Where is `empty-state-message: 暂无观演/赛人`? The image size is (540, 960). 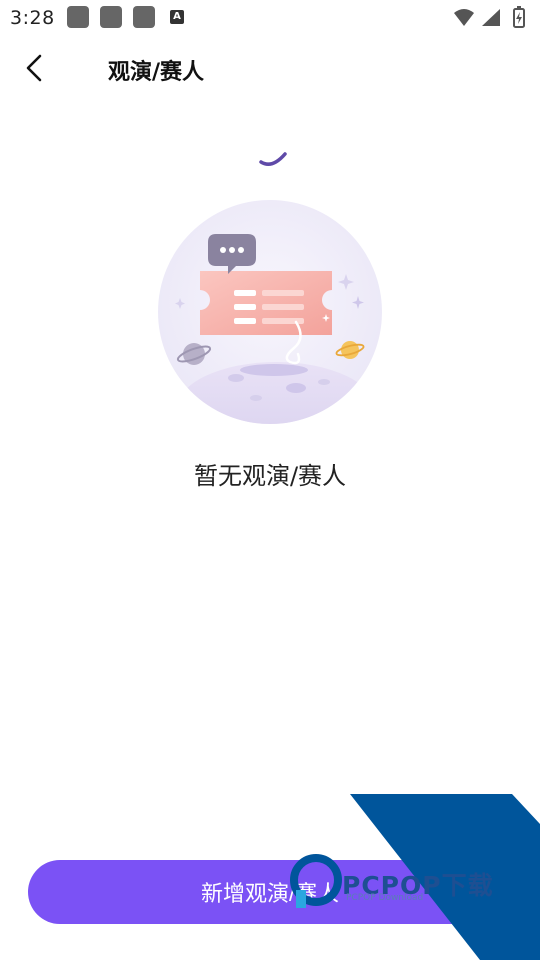 empty-state-message: 暂无观演/赛人 is located at coordinates (270, 476).